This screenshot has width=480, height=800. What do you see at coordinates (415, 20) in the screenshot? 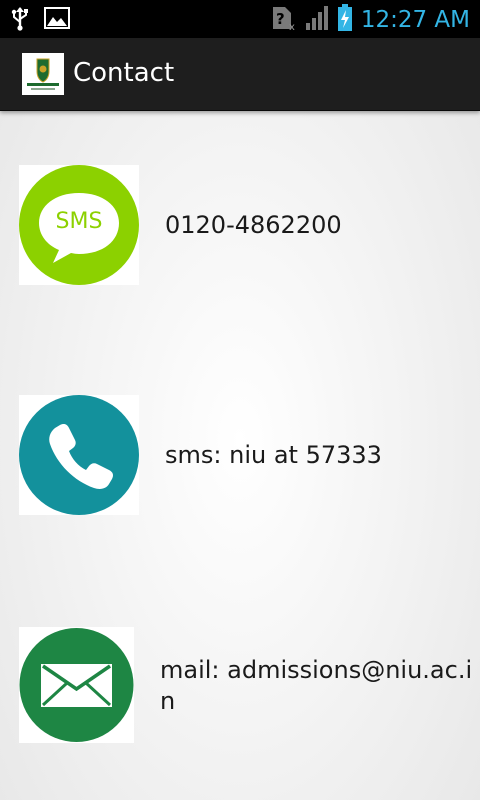
I see `status-time: 12:27 AM` at bounding box center [415, 20].